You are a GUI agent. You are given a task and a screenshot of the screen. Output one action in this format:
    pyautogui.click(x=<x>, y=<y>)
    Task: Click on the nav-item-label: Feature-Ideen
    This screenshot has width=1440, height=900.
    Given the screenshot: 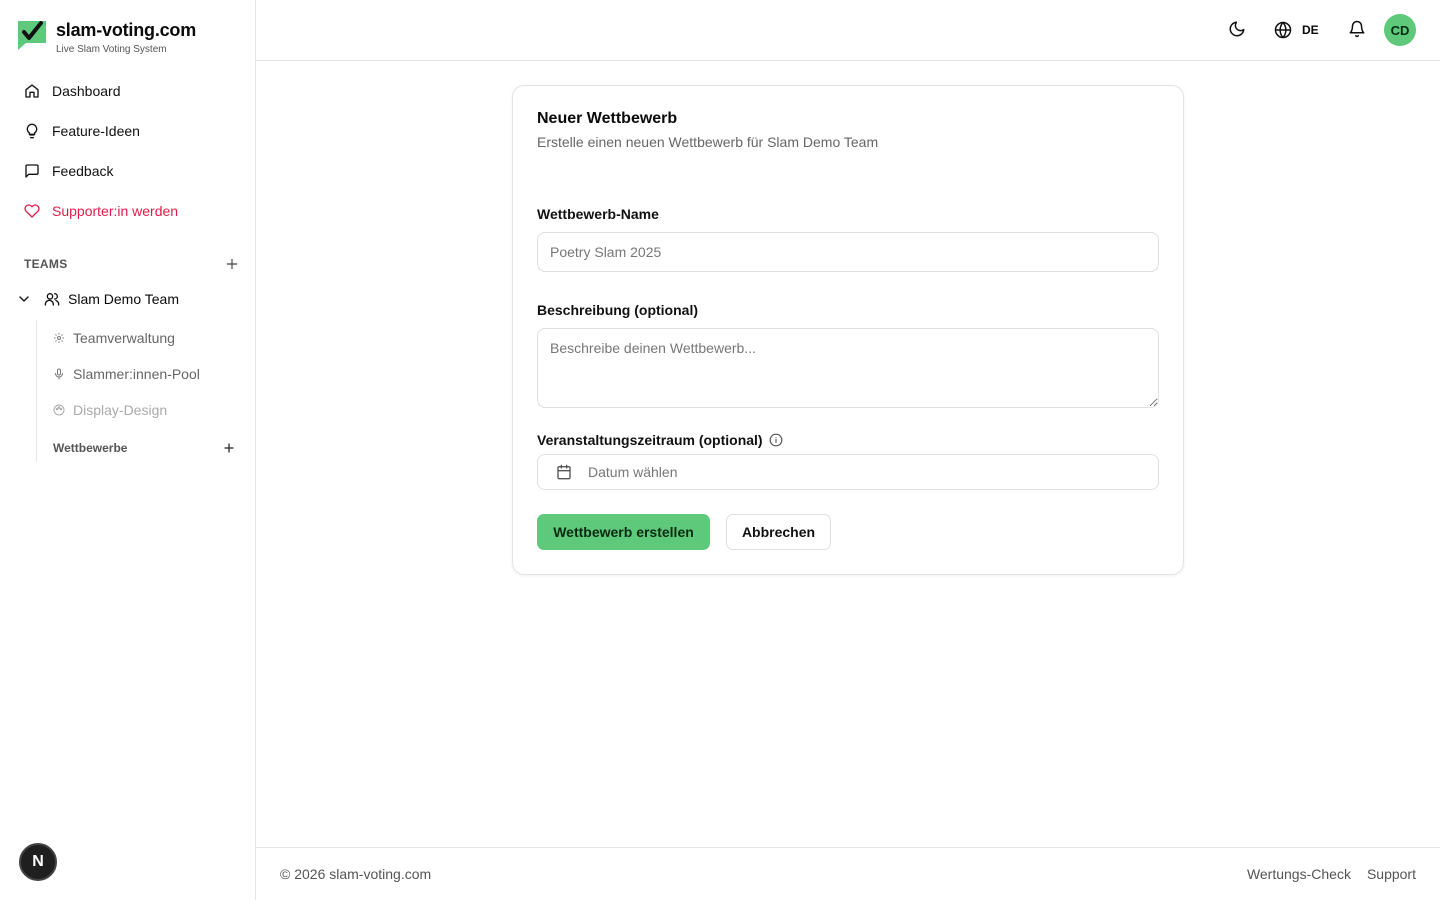 What is the action you would take?
    pyautogui.click(x=96, y=131)
    